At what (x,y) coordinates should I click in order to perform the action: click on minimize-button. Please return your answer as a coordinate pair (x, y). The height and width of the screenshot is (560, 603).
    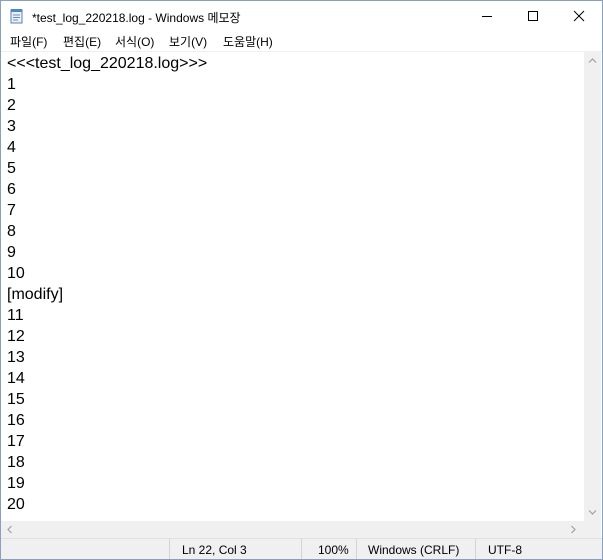
    Looking at the image, I should click on (487, 16).